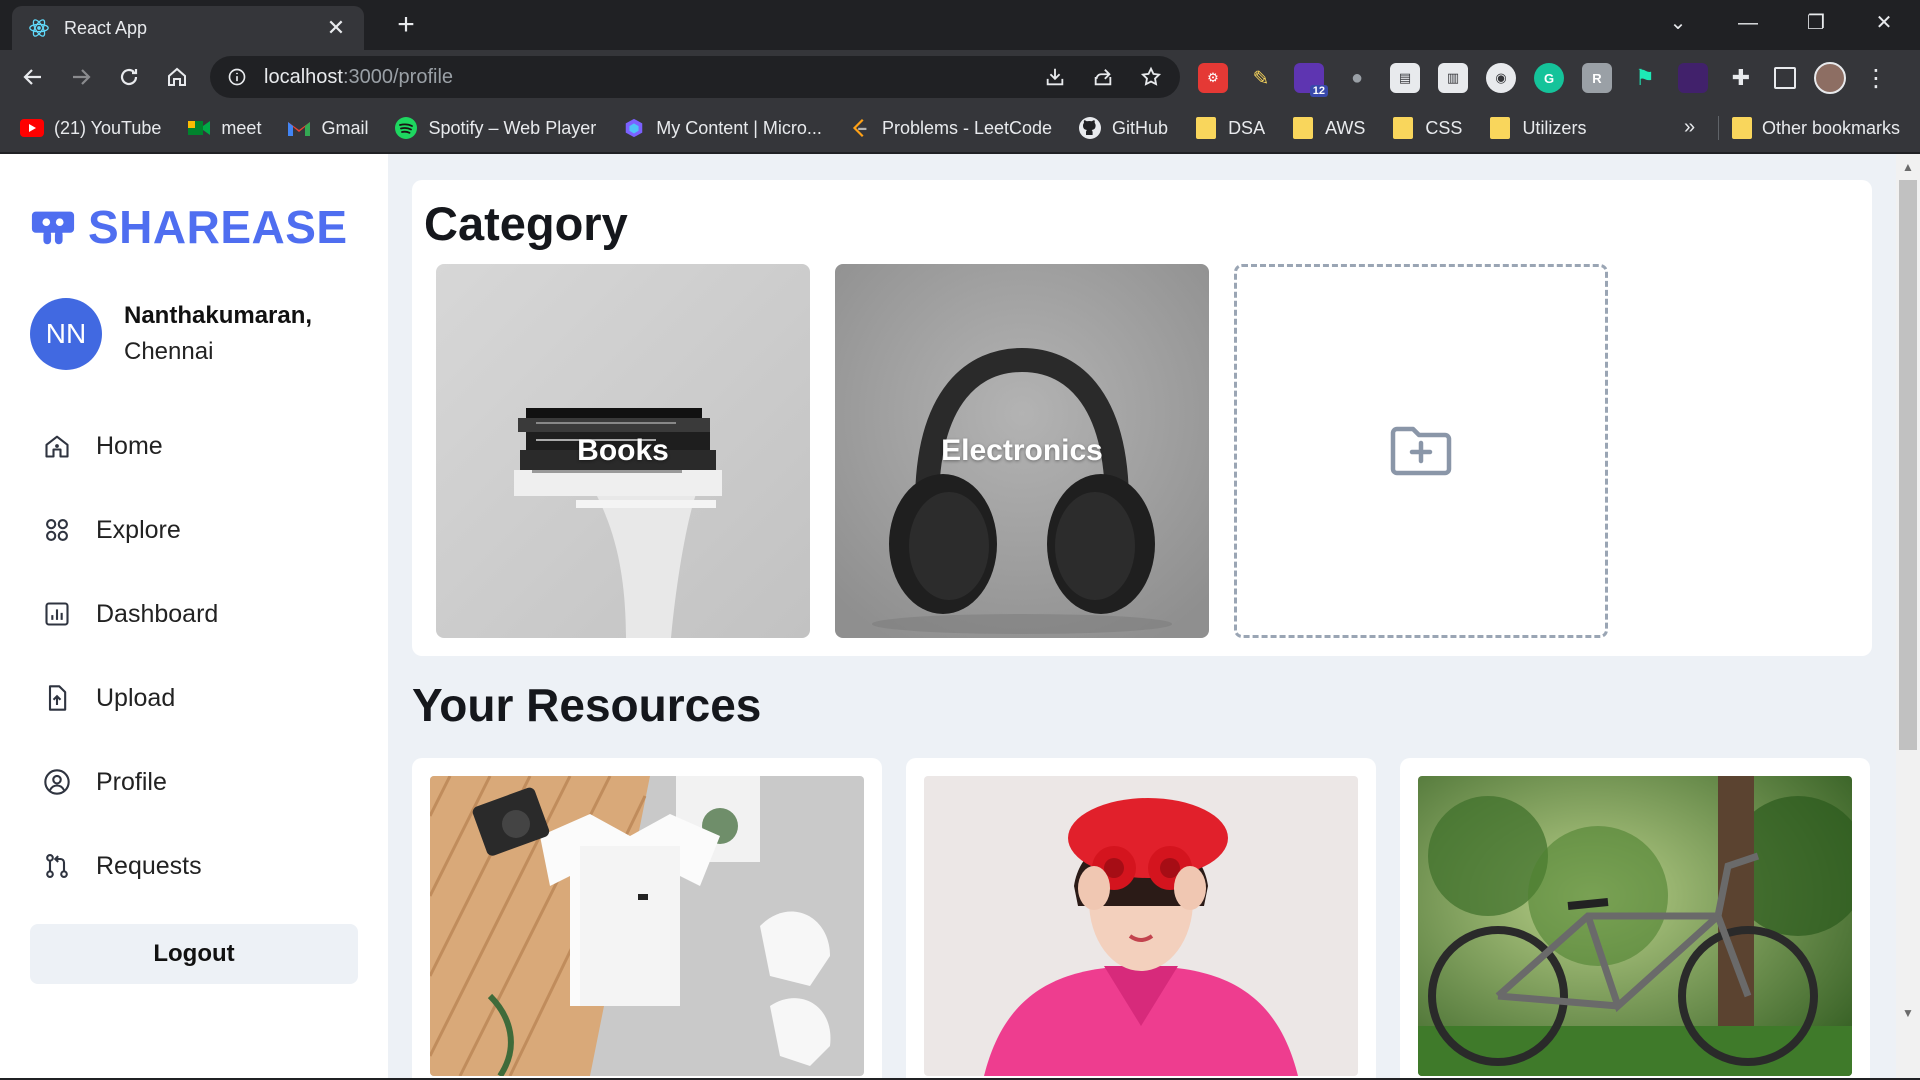 The height and width of the screenshot is (1080, 1920). Describe the element at coordinates (1748, 23) in the screenshot. I see `minimize-button: —` at that location.